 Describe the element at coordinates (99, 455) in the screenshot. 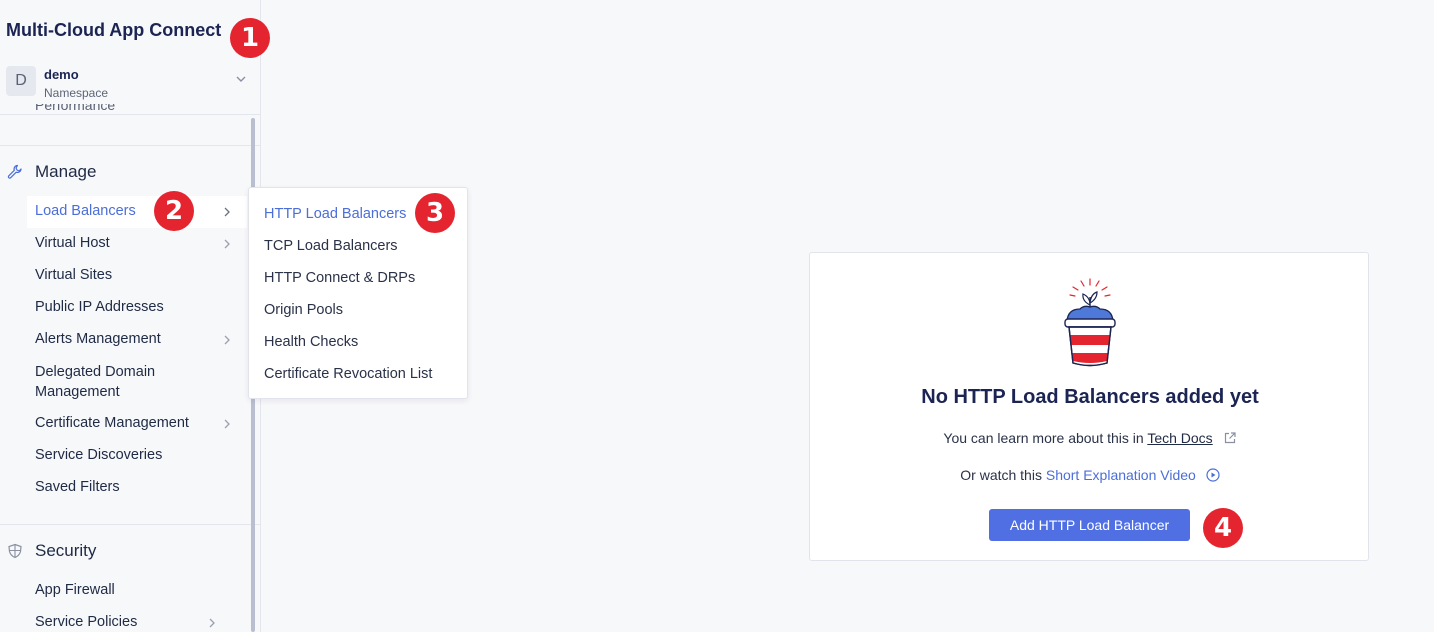

I see `sidebar-item-label: Service Discoveries` at that location.